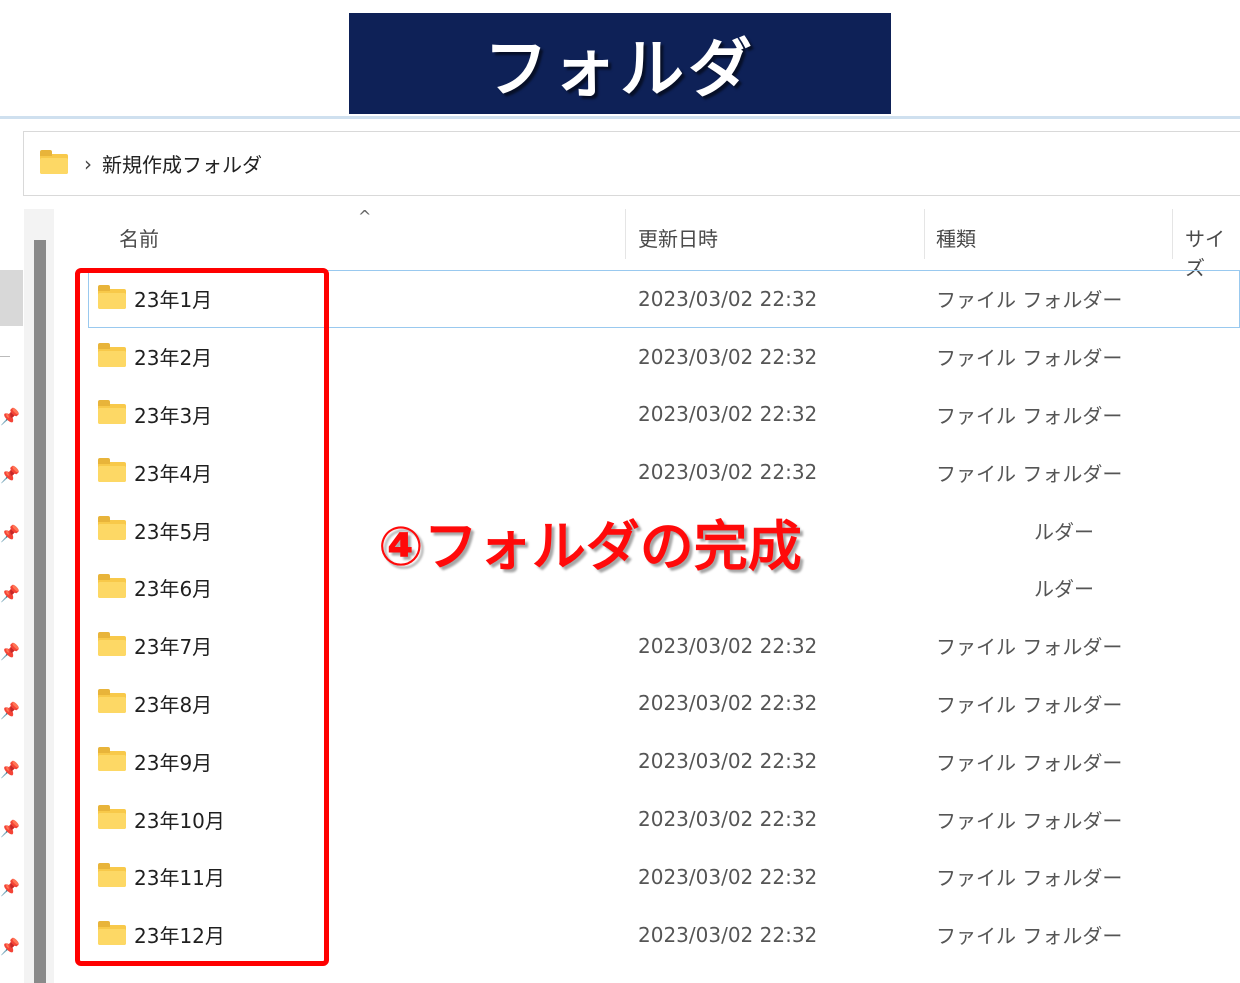  I want to click on folder-icon, so click(54, 161).